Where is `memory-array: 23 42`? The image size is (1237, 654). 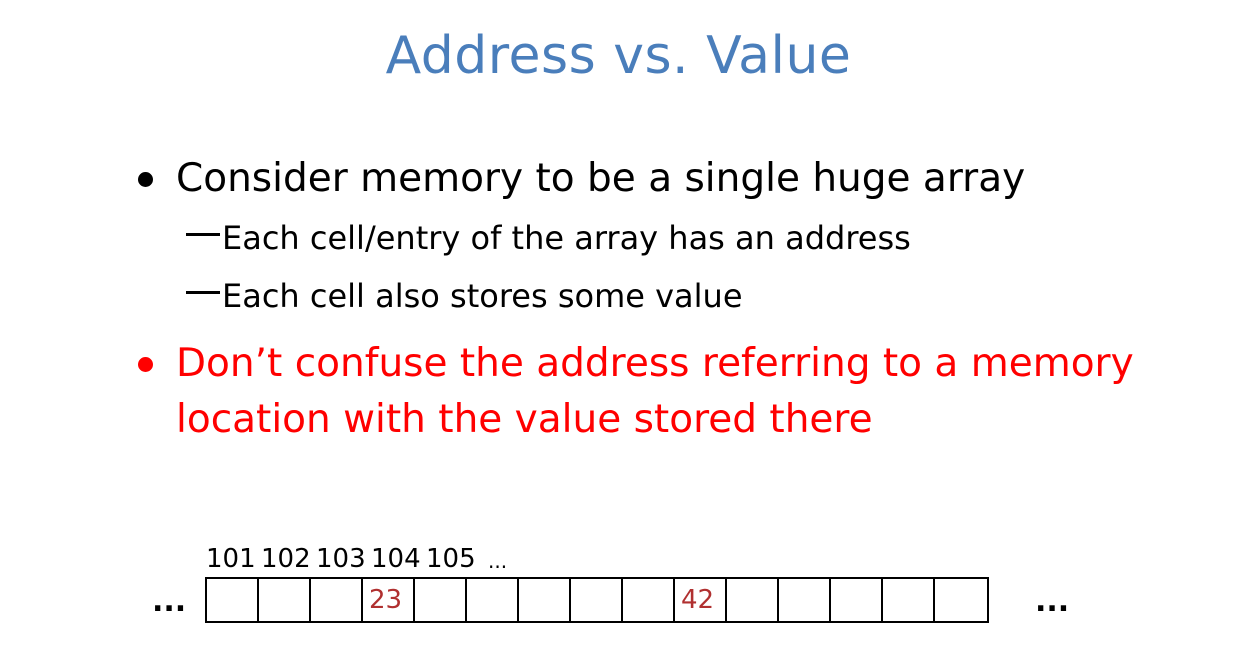 memory-array: 23 42 is located at coordinates (597, 600).